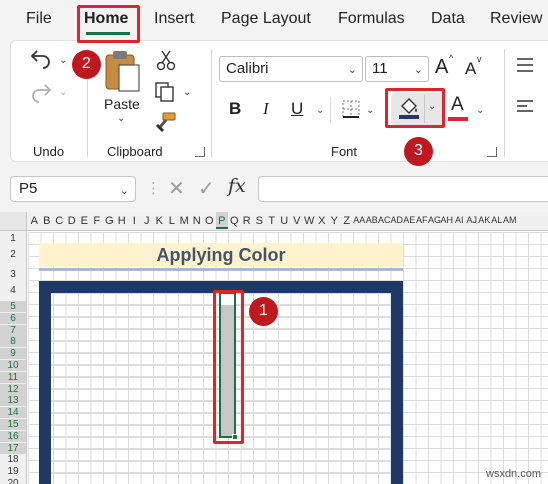  What do you see at coordinates (309, 221) in the screenshot?
I see `column-header: W` at bounding box center [309, 221].